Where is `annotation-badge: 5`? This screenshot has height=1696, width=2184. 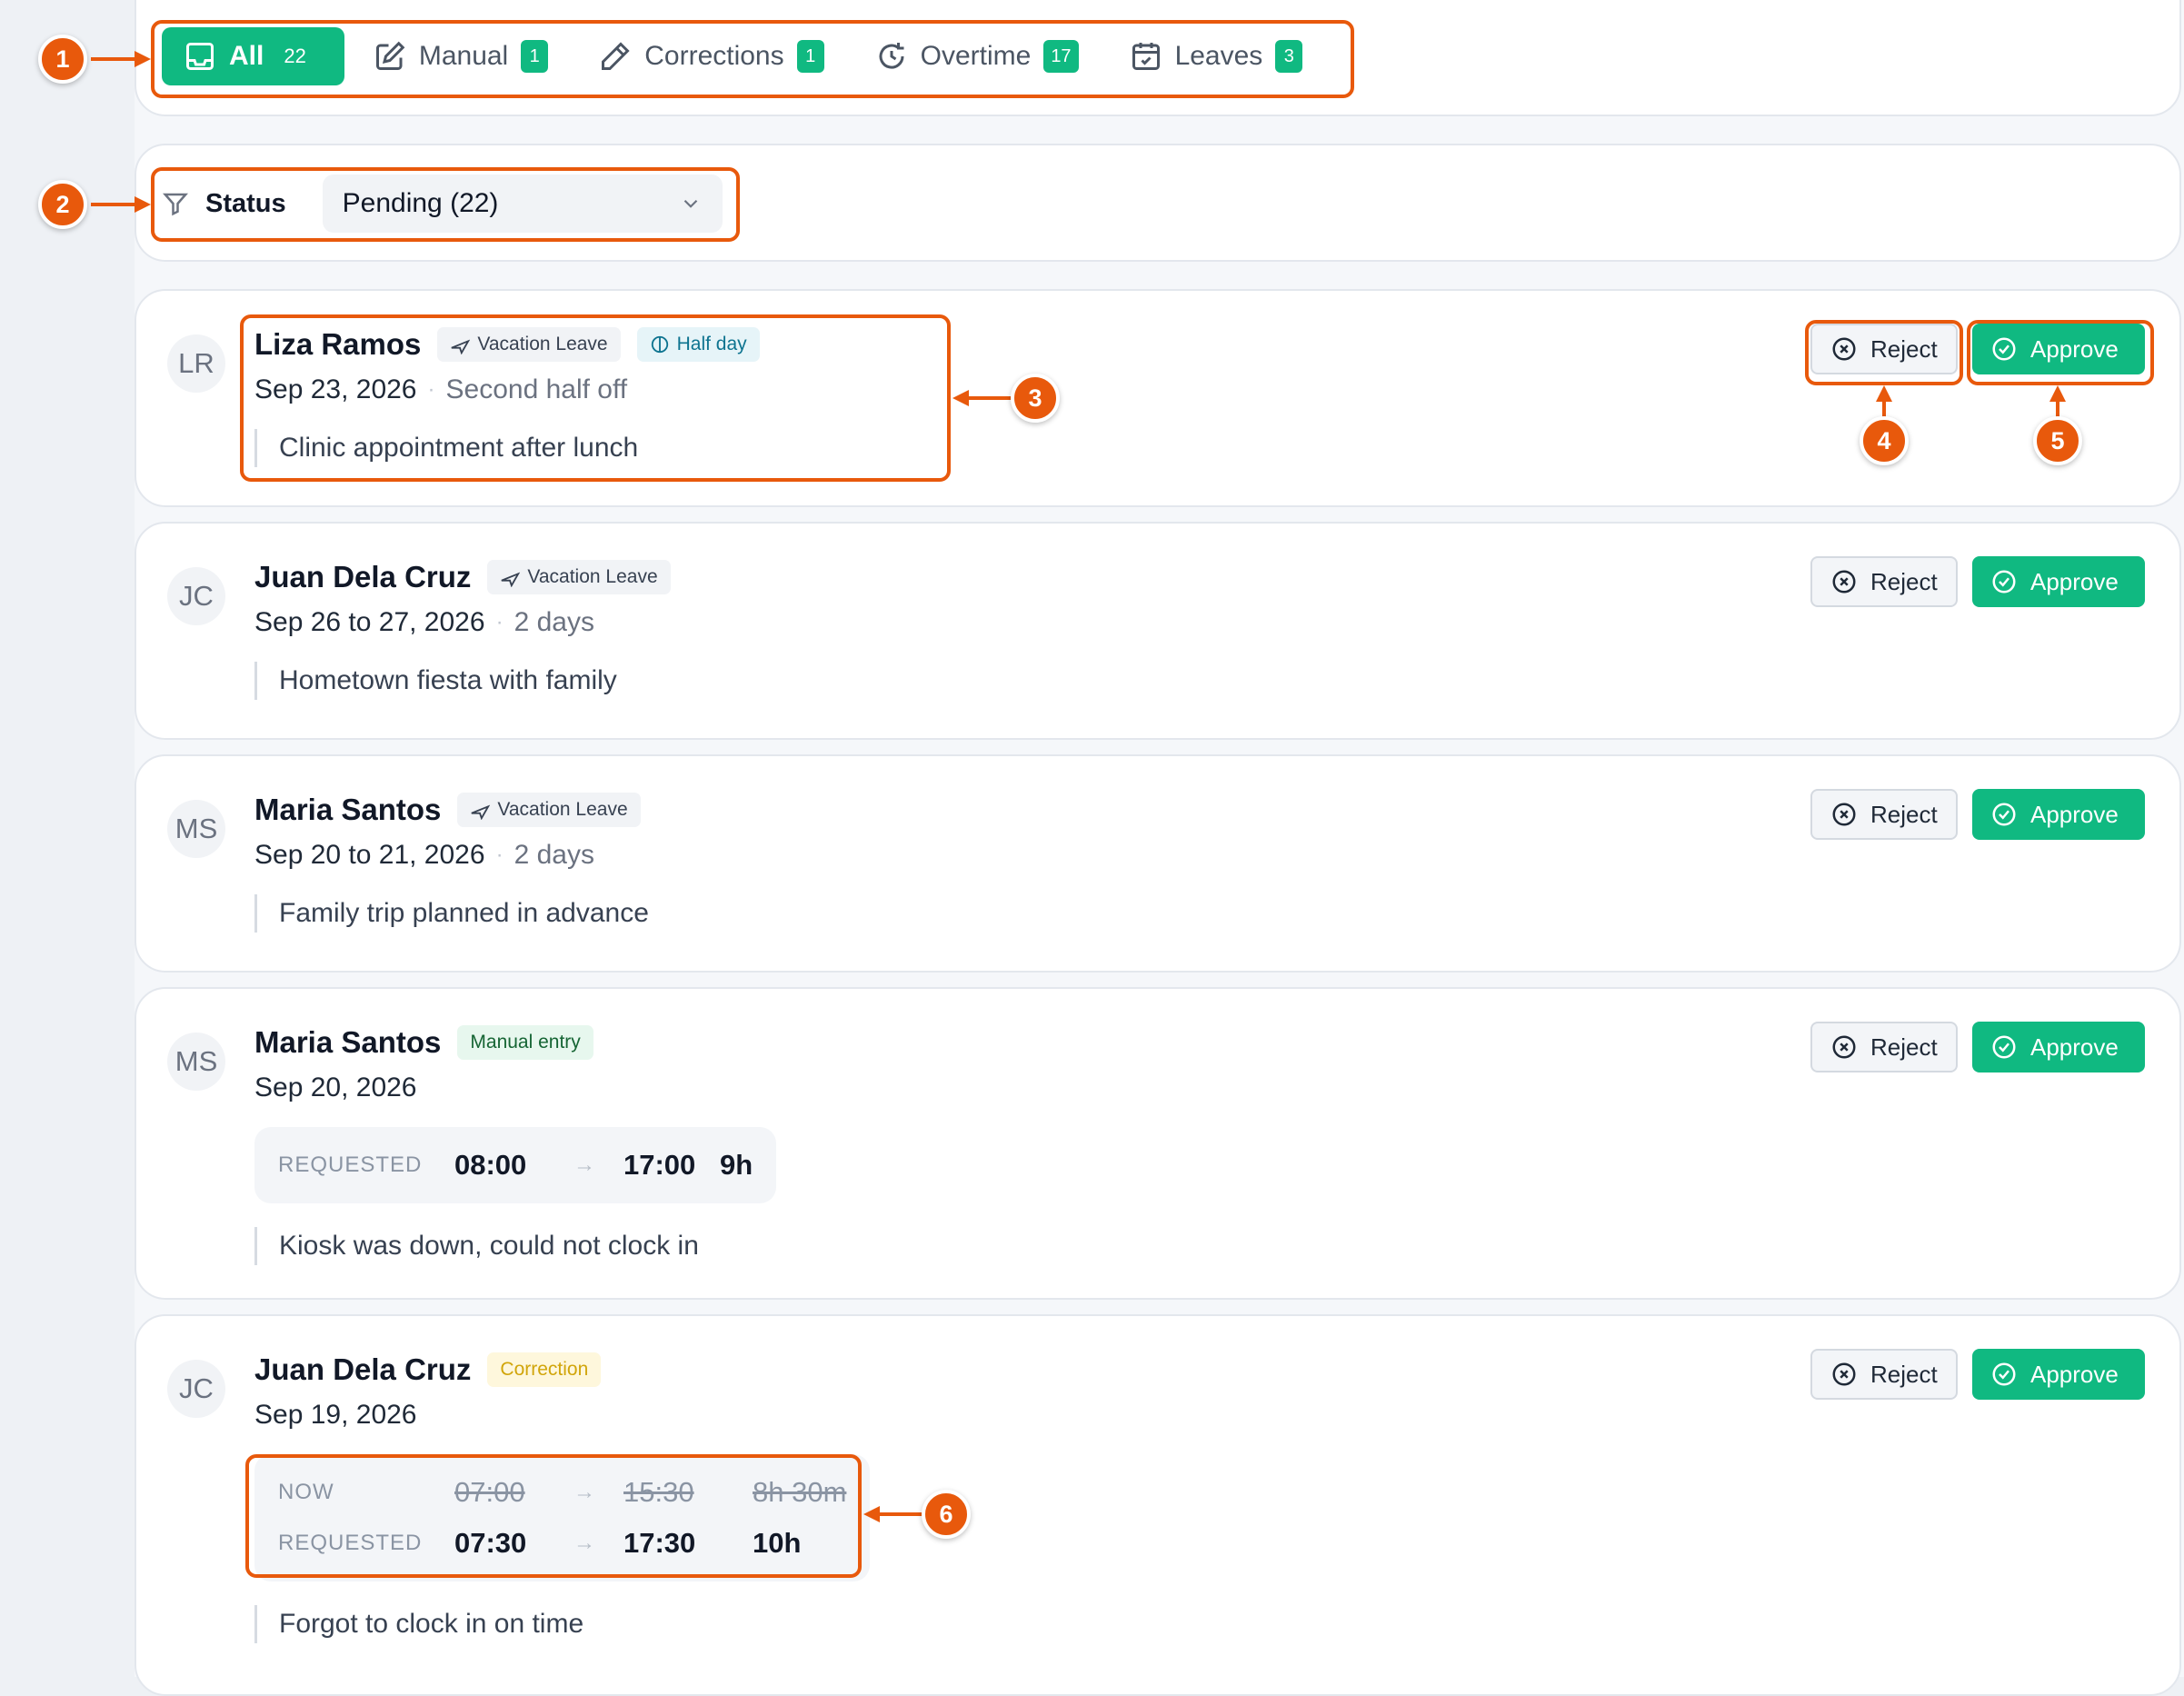 annotation-badge: 5 is located at coordinates (2057, 440).